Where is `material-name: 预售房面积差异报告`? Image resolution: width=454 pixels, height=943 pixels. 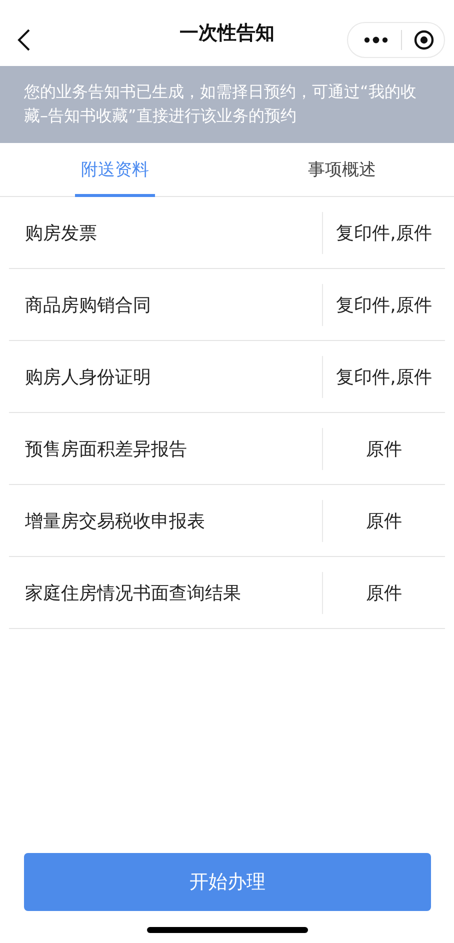
material-name: 预售房面积差异报告 is located at coordinates (106, 449).